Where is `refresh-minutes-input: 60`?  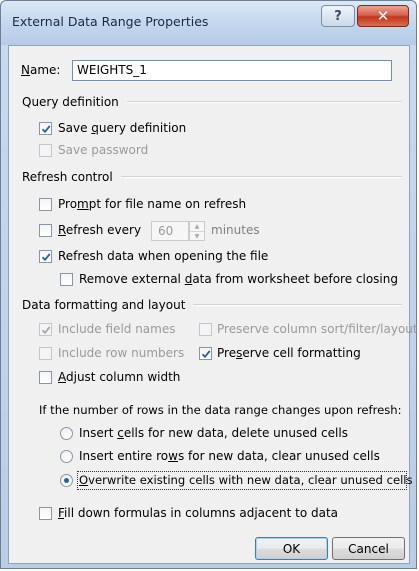 refresh-minutes-input: 60 is located at coordinates (170, 231).